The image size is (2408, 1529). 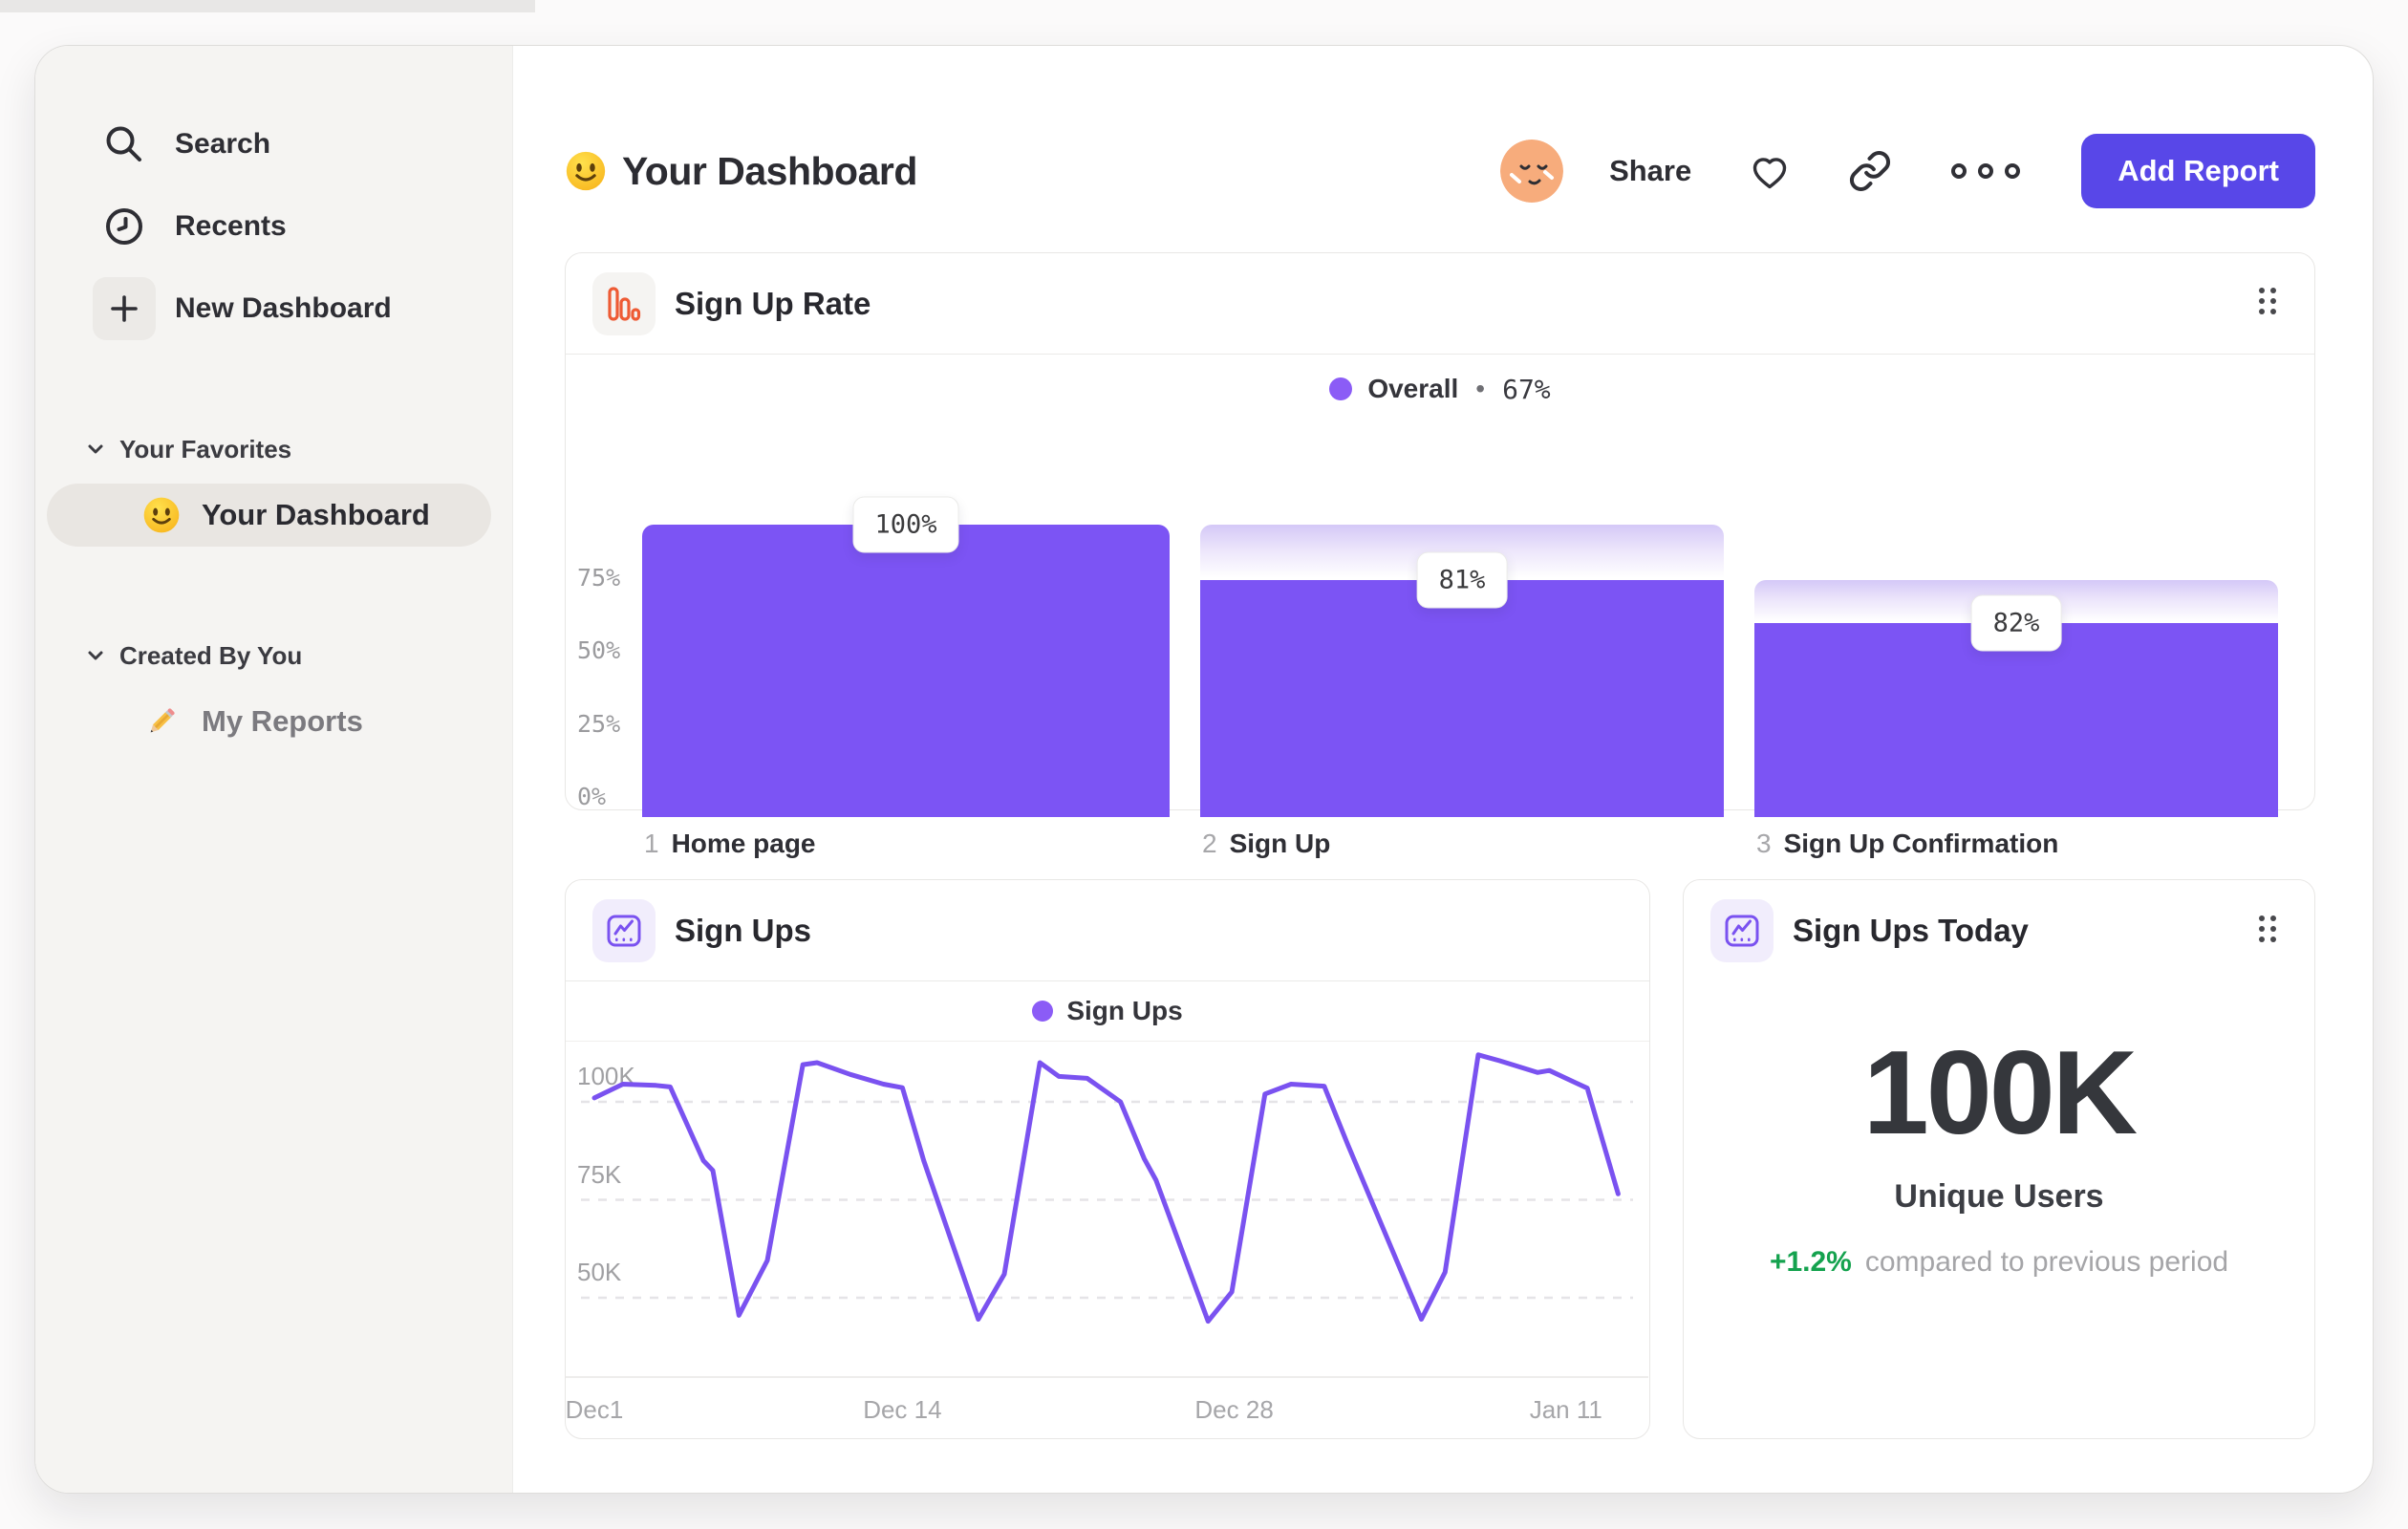 I want to click on funnel-step-label: 2 Sign Up, so click(x=1266, y=844).